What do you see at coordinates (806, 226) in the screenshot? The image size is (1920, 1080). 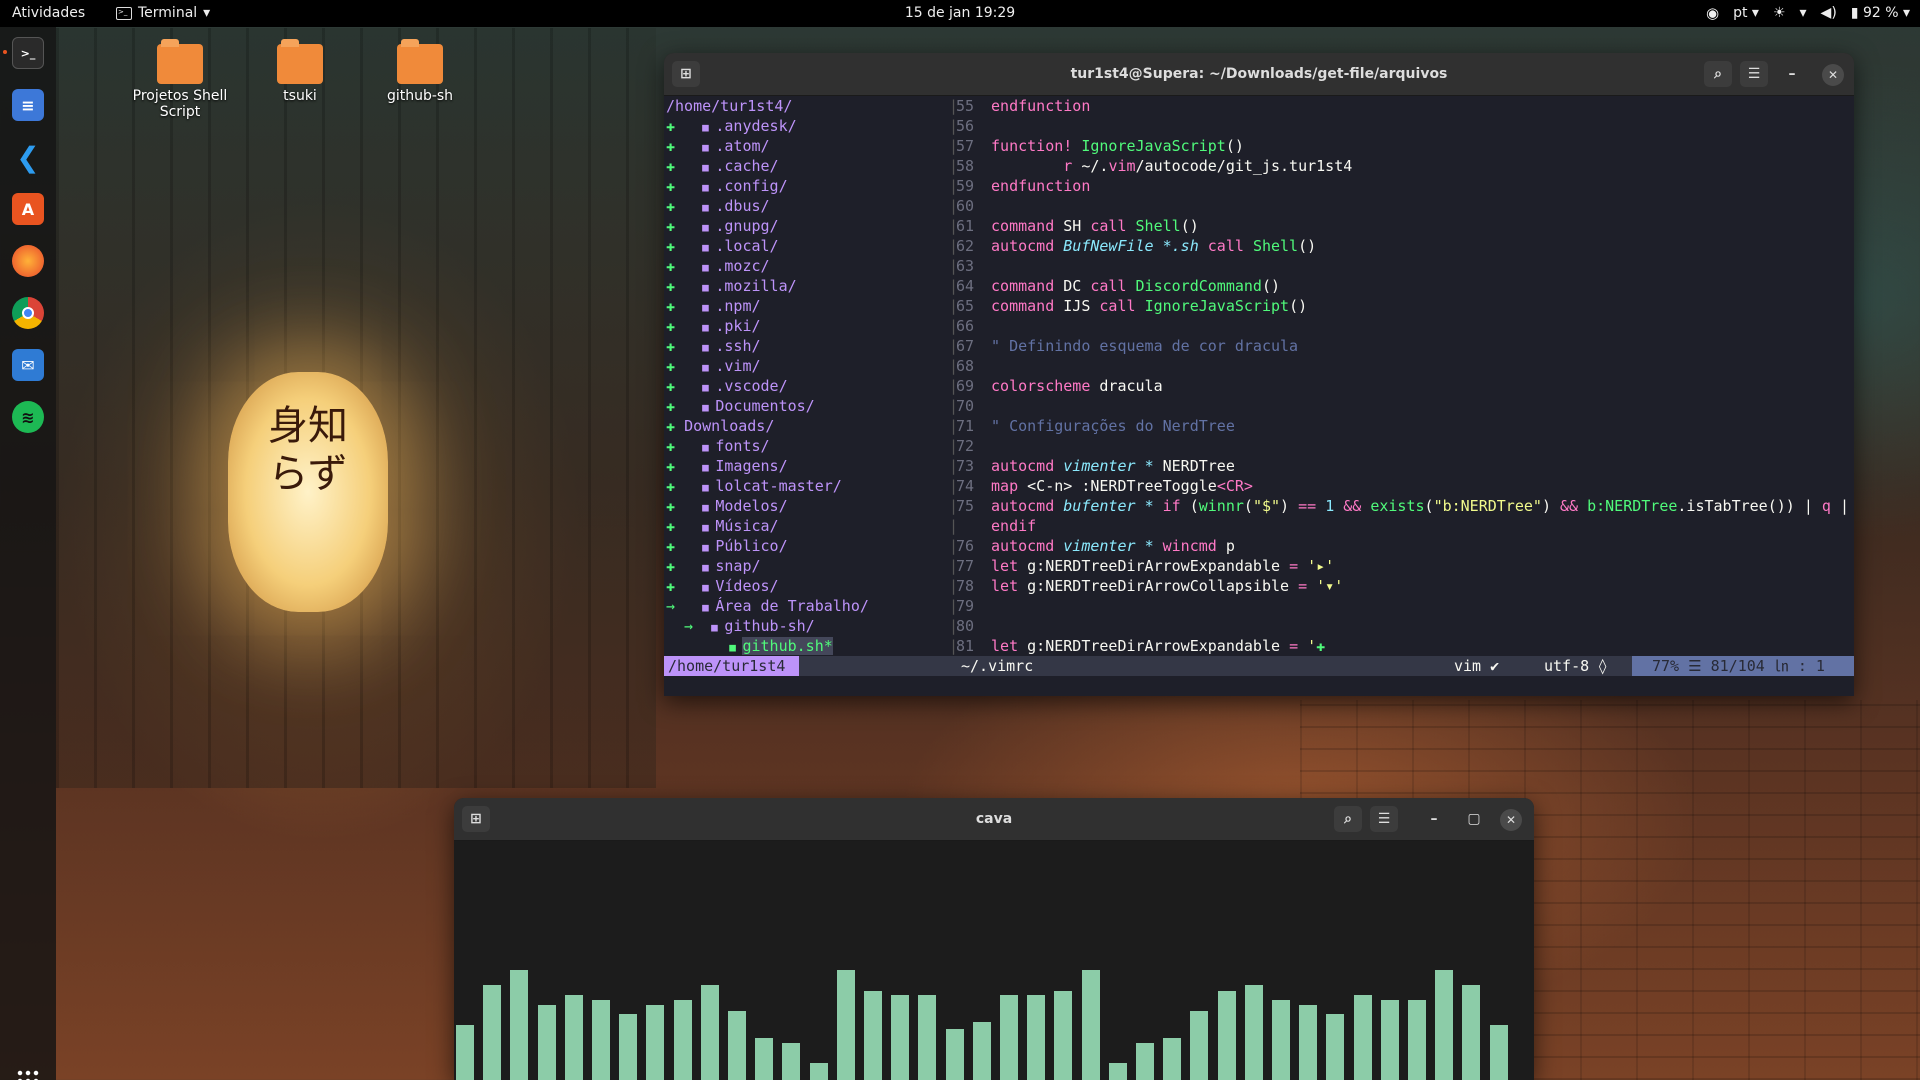 I see `tree-folder: ✚ ■ .gnupg/` at bounding box center [806, 226].